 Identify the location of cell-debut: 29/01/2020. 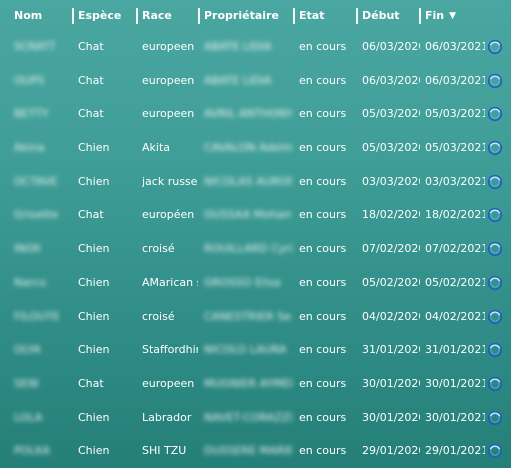
(391, 451).